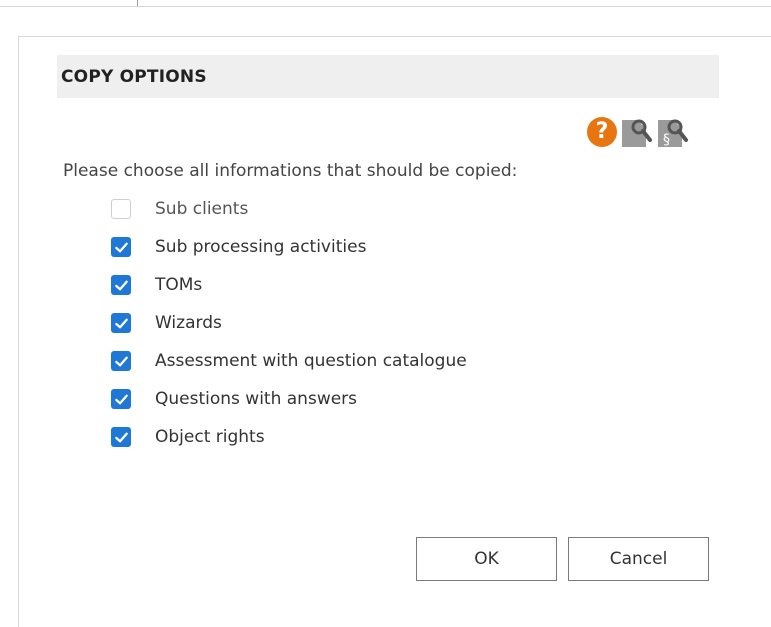 The width and height of the screenshot is (771, 627). I want to click on option-label: Questions with answers, so click(256, 399).